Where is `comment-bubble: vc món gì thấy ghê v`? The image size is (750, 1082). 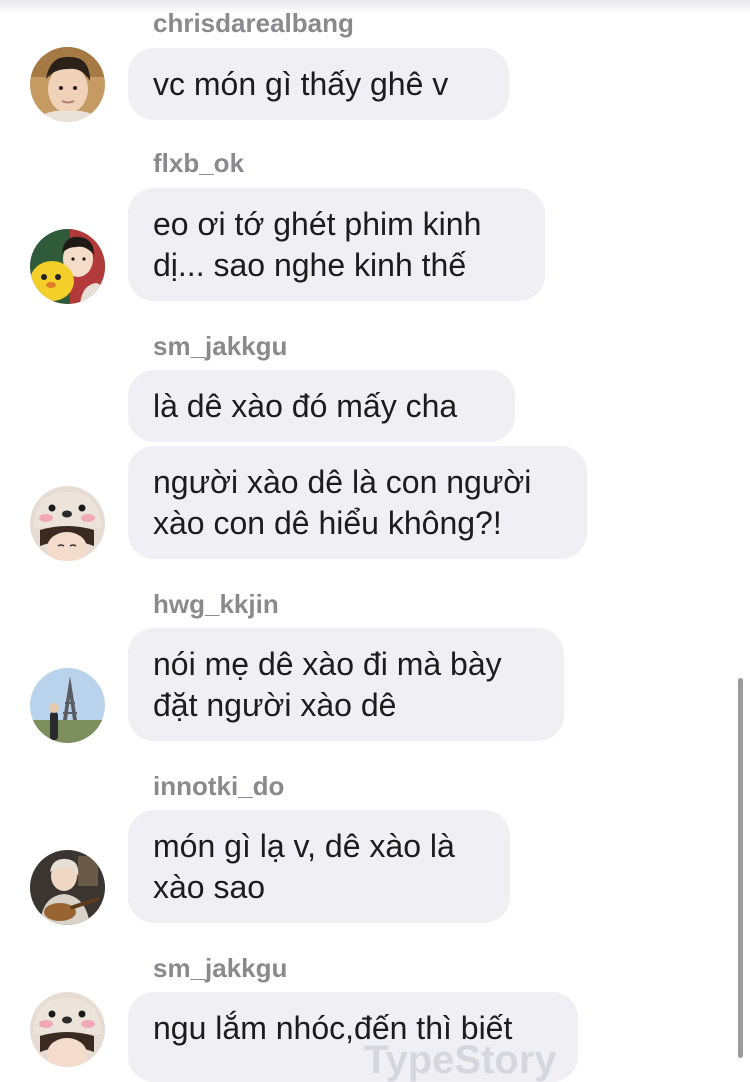
comment-bubble: vc món gì thấy ghê v is located at coordinates (318, 84).